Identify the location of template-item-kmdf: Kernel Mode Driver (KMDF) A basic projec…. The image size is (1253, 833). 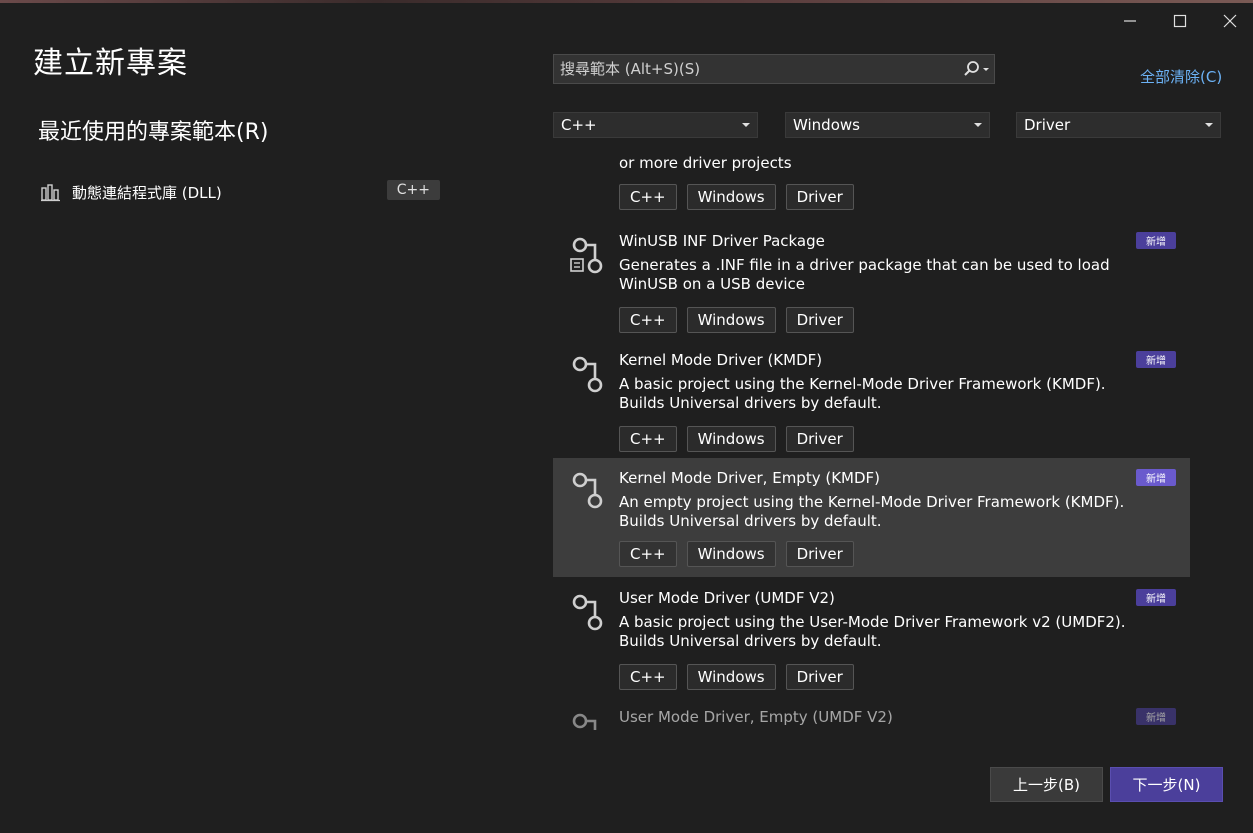
(871, 401).